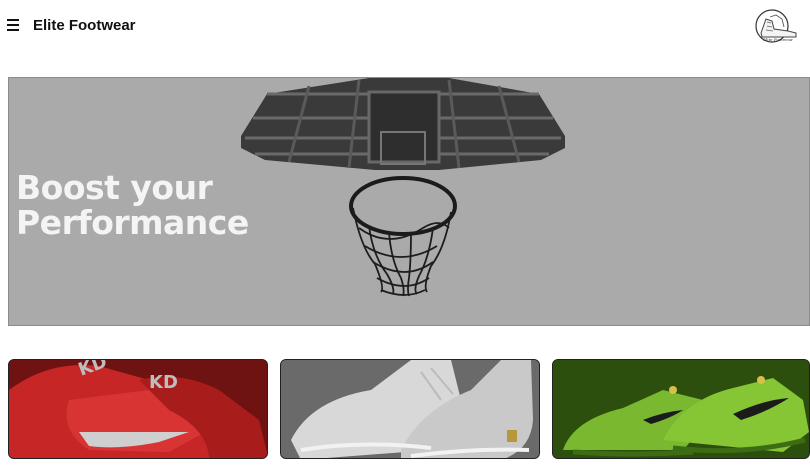  Describe the element at coordinates (14, 25) in the screenshot. I see `hamburger-menu-icon` at that location.